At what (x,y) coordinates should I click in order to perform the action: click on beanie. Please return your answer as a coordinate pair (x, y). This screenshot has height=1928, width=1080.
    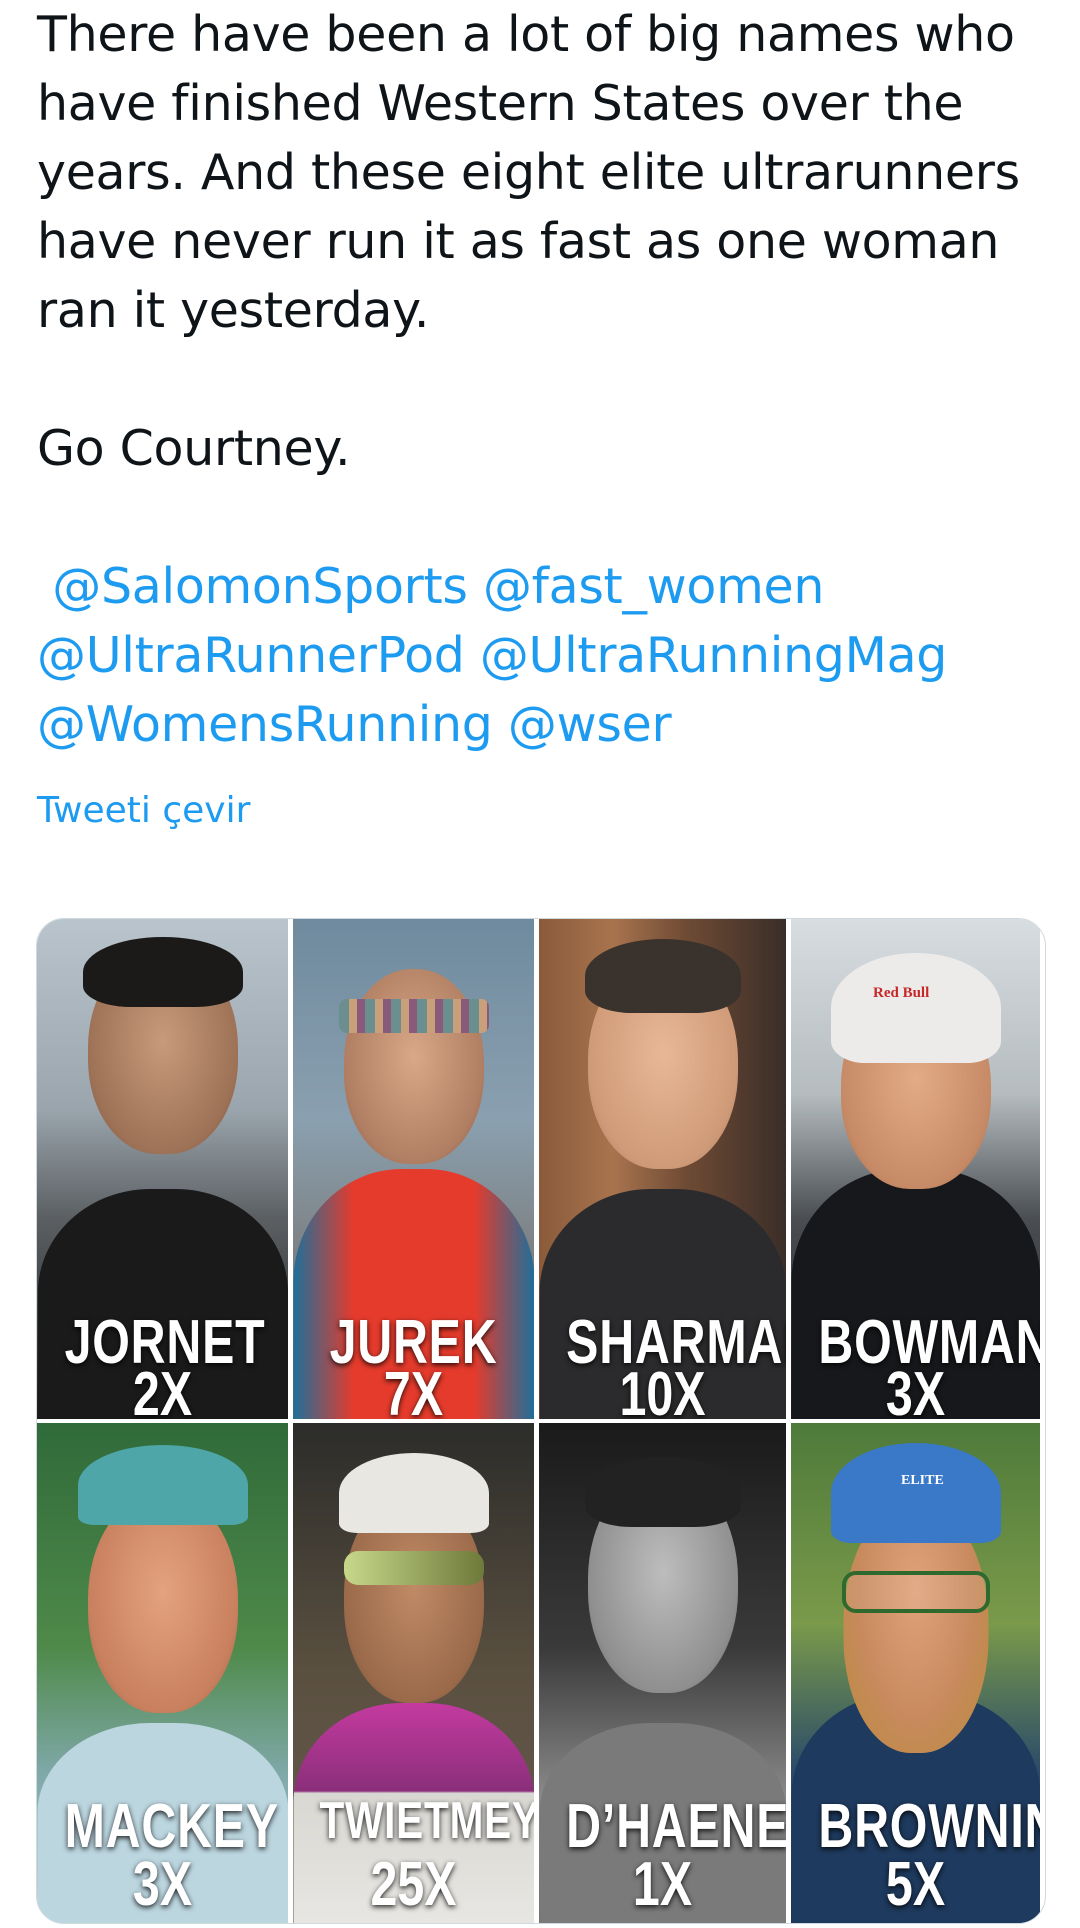
    Looking at the image, I should click on (915, 1008).